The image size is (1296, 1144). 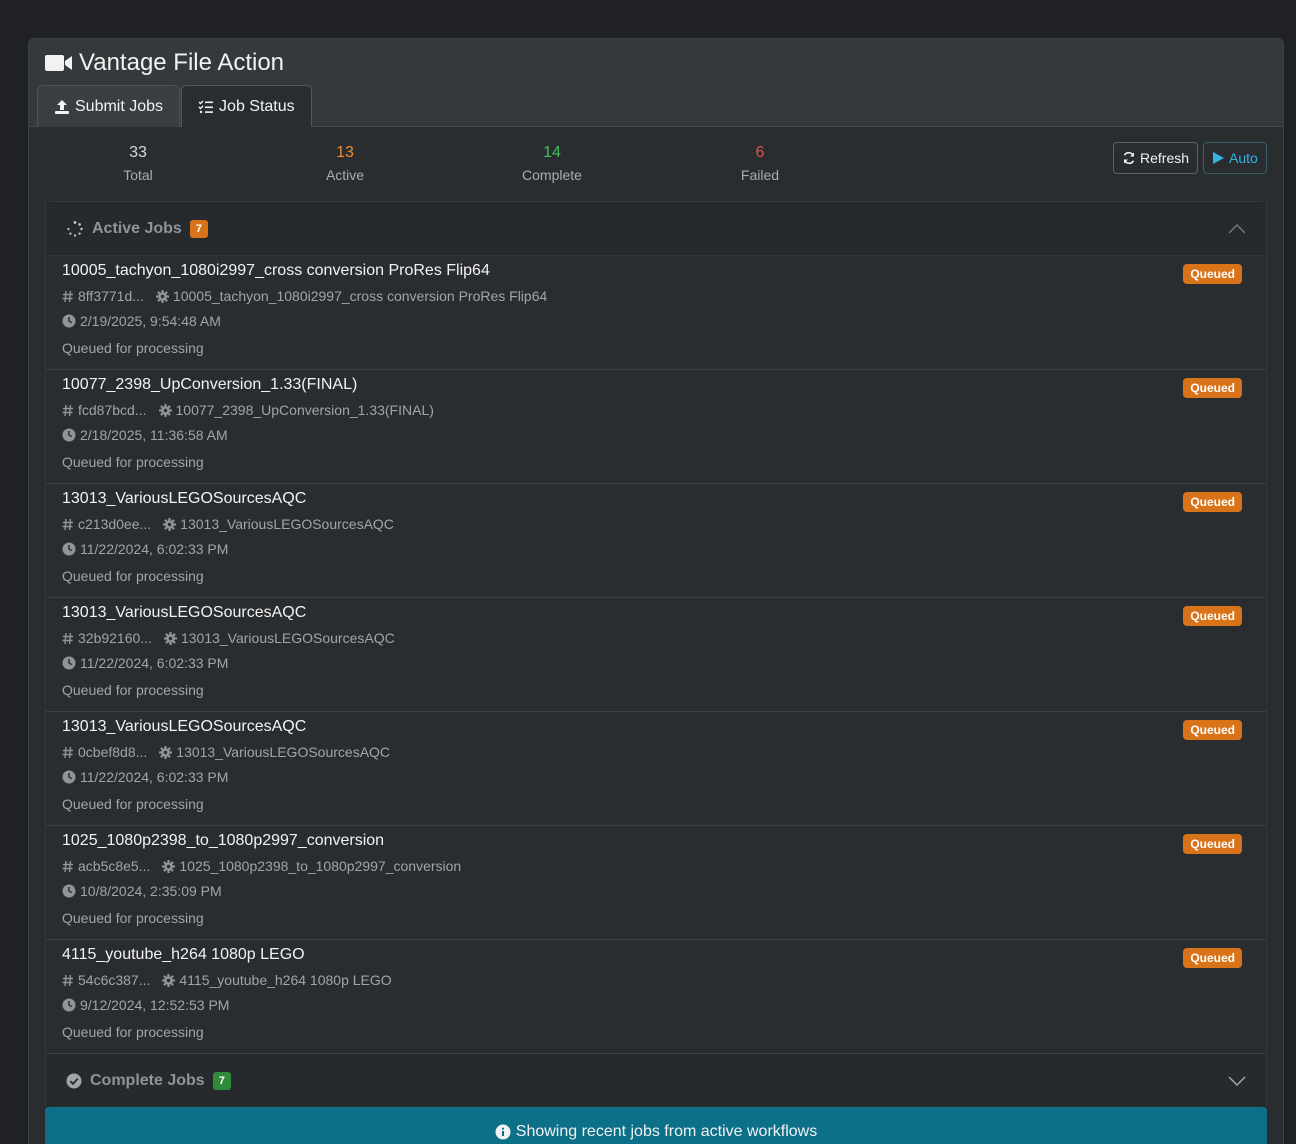 What do you see at coordinates (760, 164) in the screenshot?
I see `stat-failed: 6 Failed` at bounding box center [760, 164].